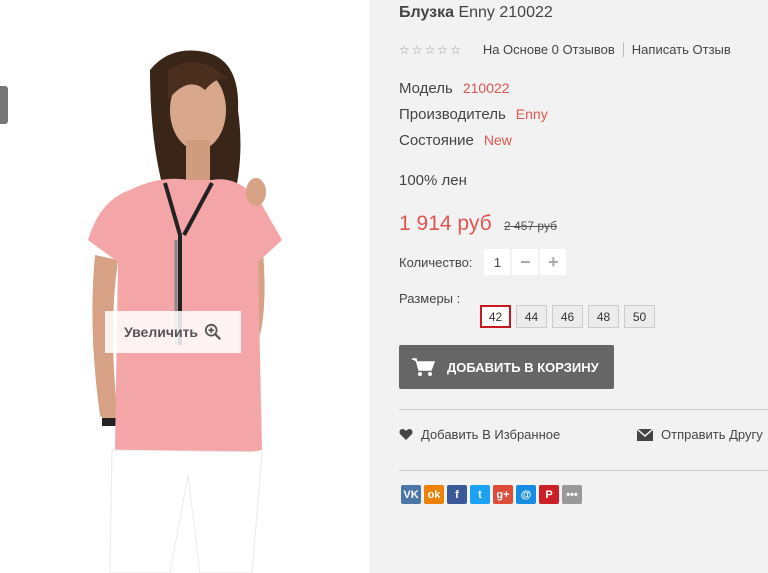 The height and width of the screenshot is (573, 768). What do you see at coordinates (426, 88) in the screenshot?
I see `spec-model-label: Модель` at bounding box center [426, 88].